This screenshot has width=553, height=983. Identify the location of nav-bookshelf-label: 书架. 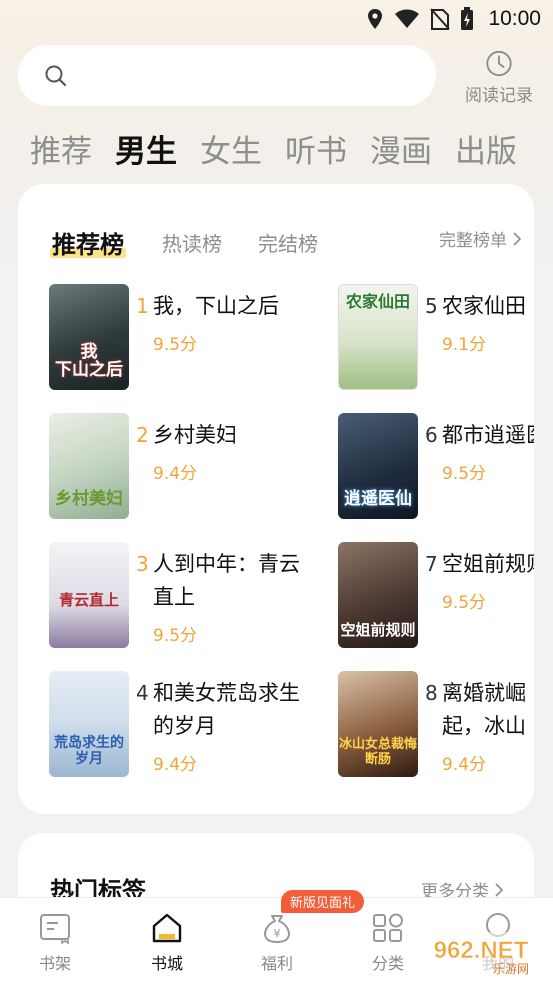
(54, 963).